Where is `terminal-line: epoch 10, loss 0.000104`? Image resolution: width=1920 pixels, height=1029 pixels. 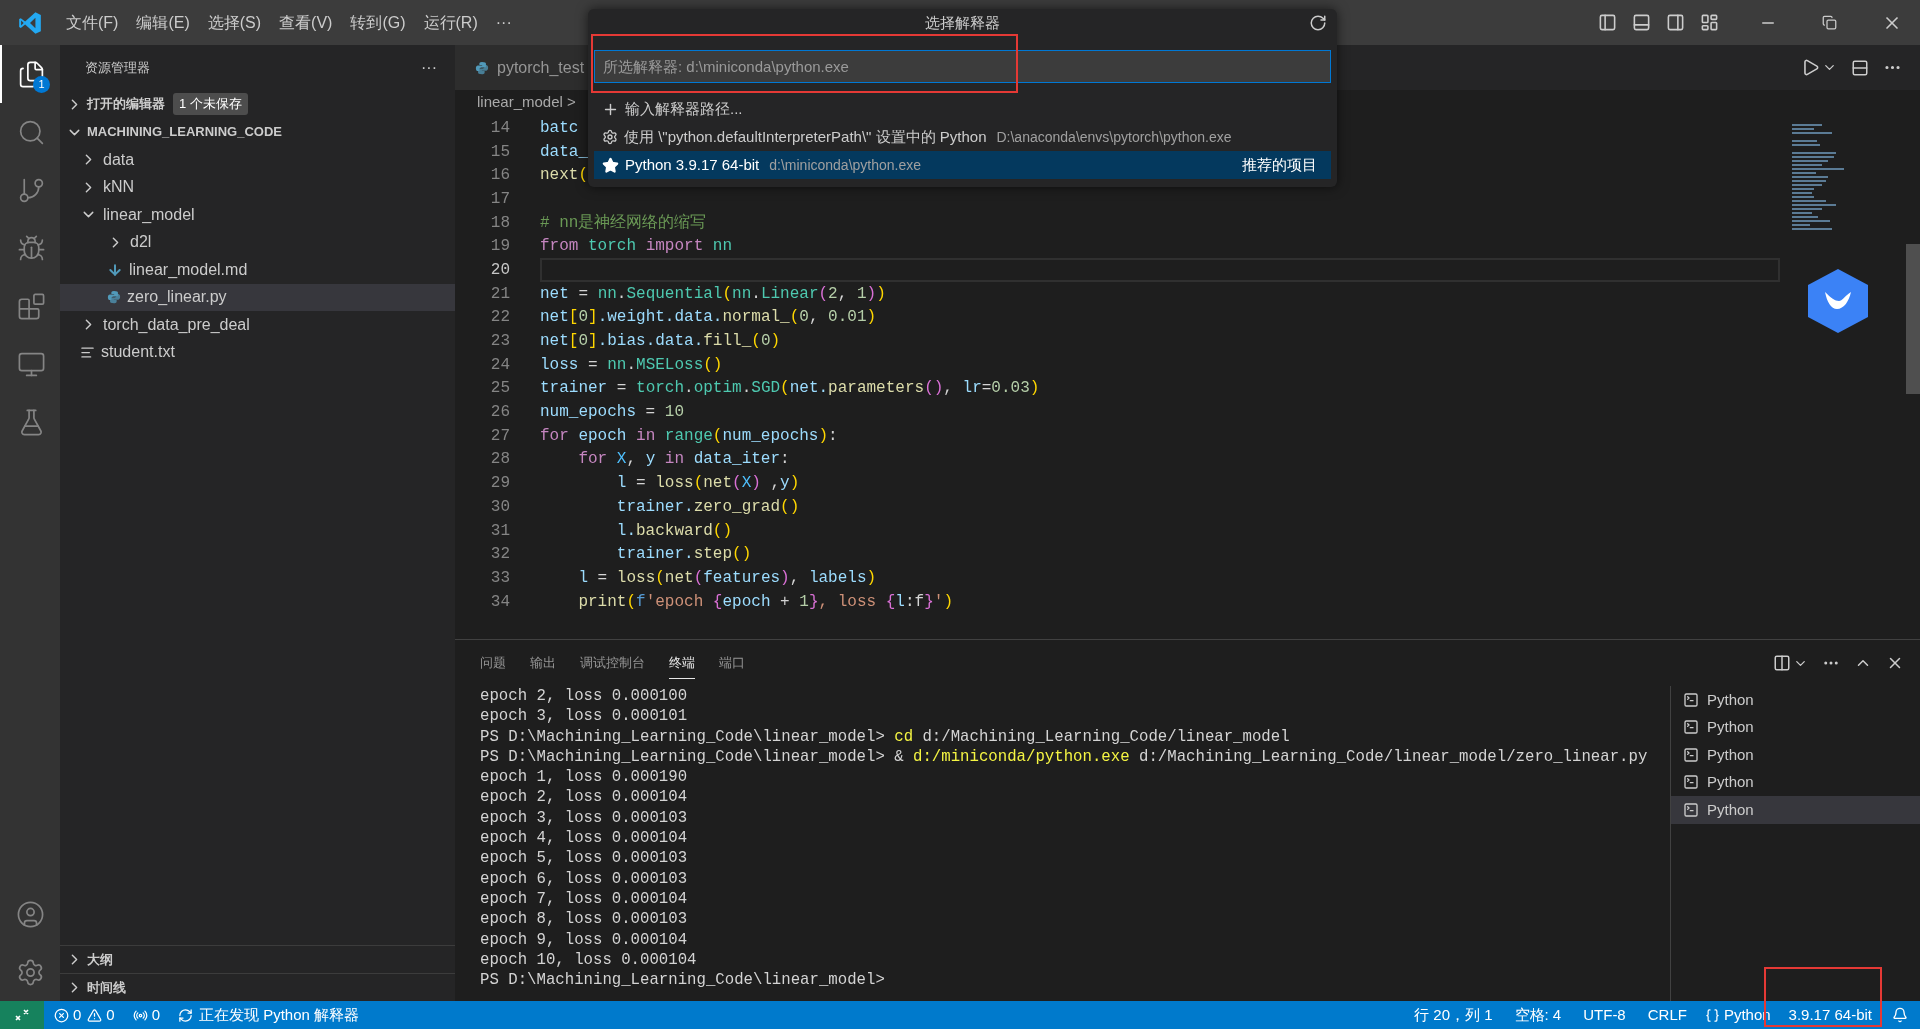
terminal-line: epoch 10, loss 0.000104 is located at coordinates (588, 960).